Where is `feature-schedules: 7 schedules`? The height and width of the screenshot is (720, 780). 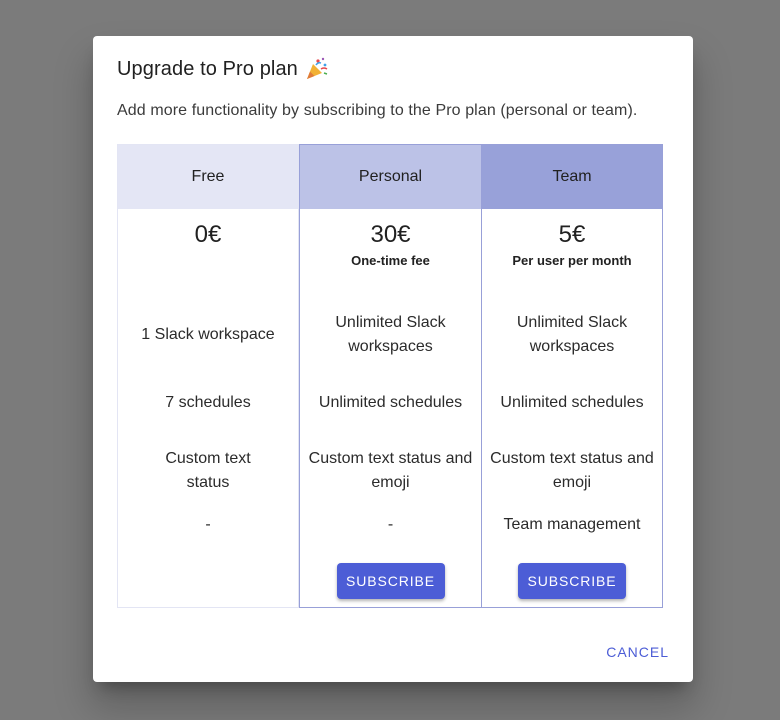 feature-schedules: 7 schedules is located at coordinates (208, 402).